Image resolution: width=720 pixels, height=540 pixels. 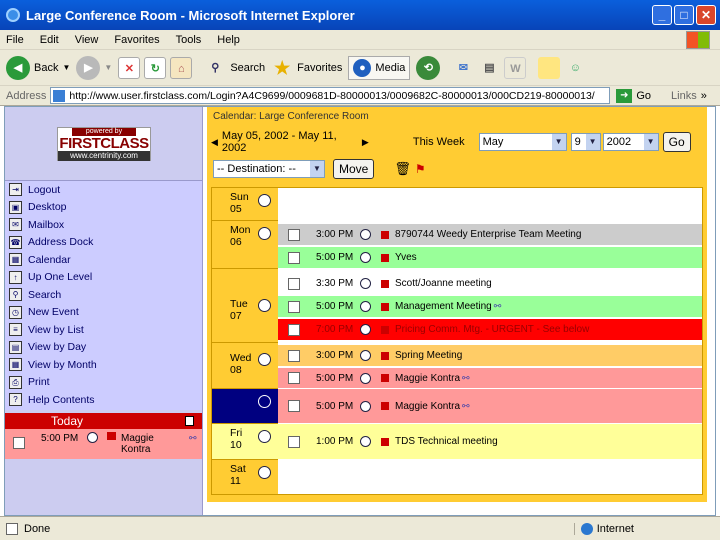 I want to click on back-dropdown-icon: ▼, so click(x=66, y=67).